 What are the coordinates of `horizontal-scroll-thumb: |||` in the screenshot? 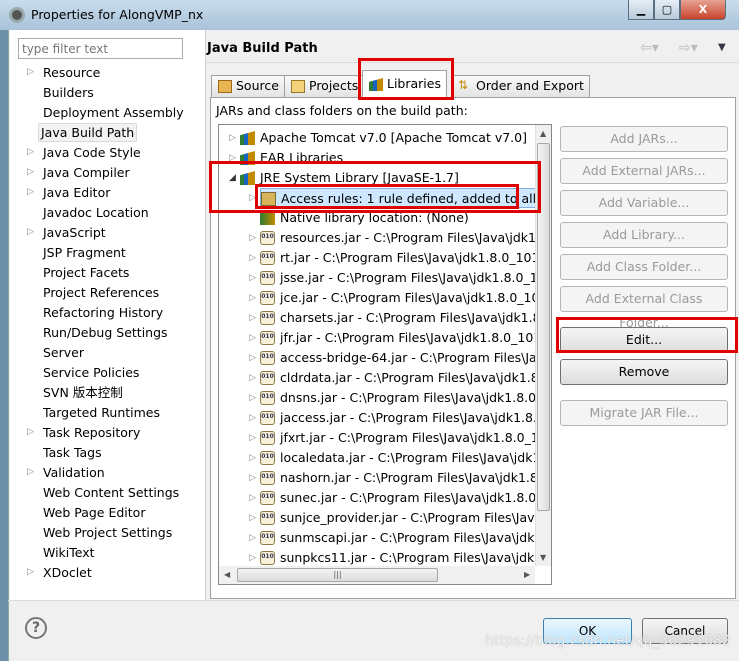 It's located at (337, 575).